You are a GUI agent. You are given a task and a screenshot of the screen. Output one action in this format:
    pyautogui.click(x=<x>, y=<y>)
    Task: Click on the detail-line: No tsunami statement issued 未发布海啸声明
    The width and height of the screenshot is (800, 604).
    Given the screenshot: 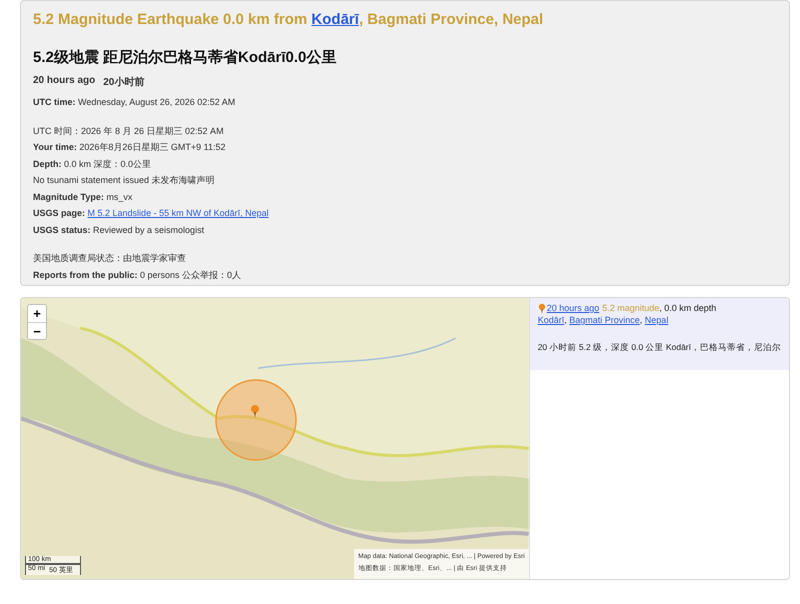 What is the action you would take?
    pyautogui.click(x=124, y=180)
    